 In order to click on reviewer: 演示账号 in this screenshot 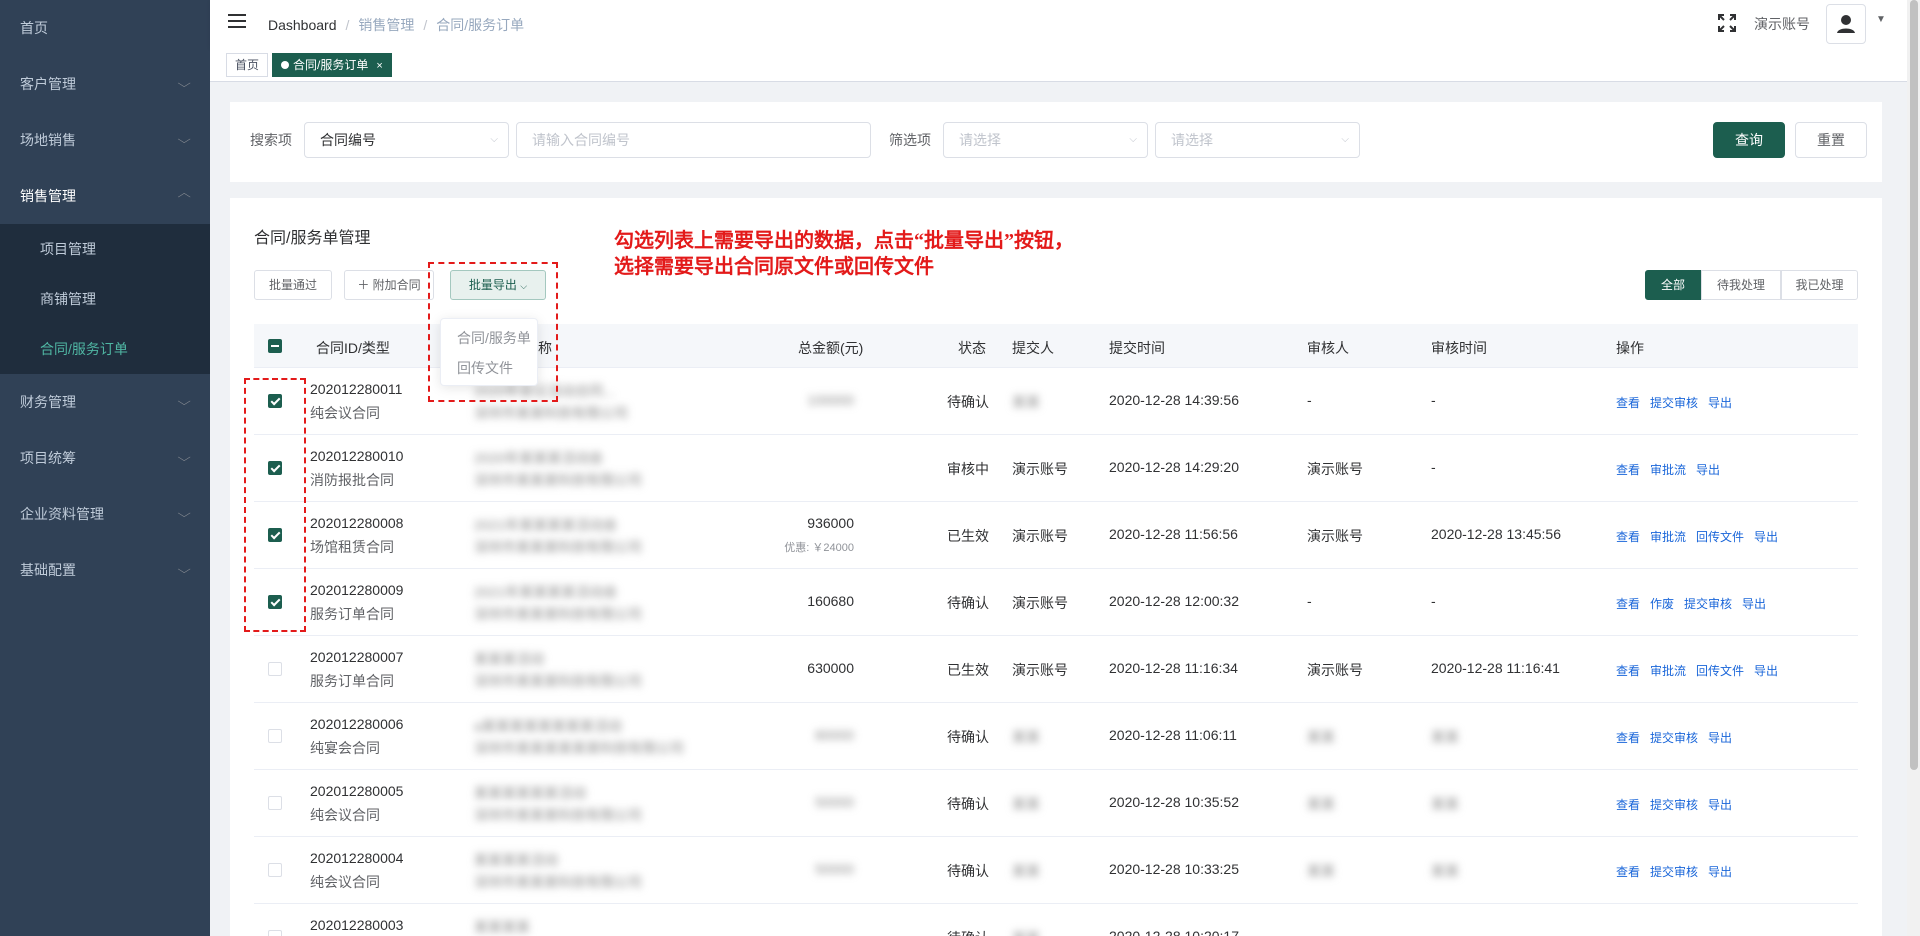, I will do `click(1335, 469)`.